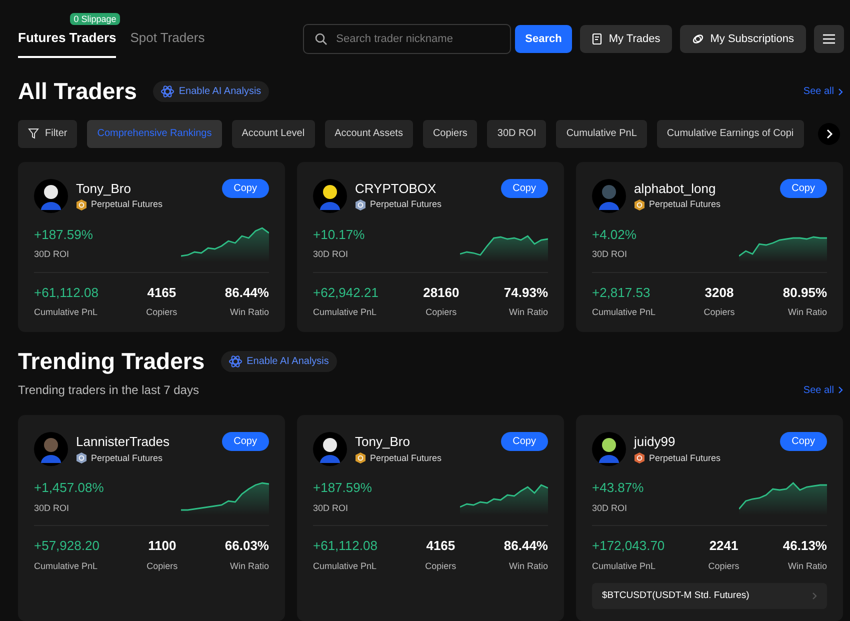 This screenshot has height=621, width=850. I want to click on trader-name: alphabot_long, so click(675, 189).